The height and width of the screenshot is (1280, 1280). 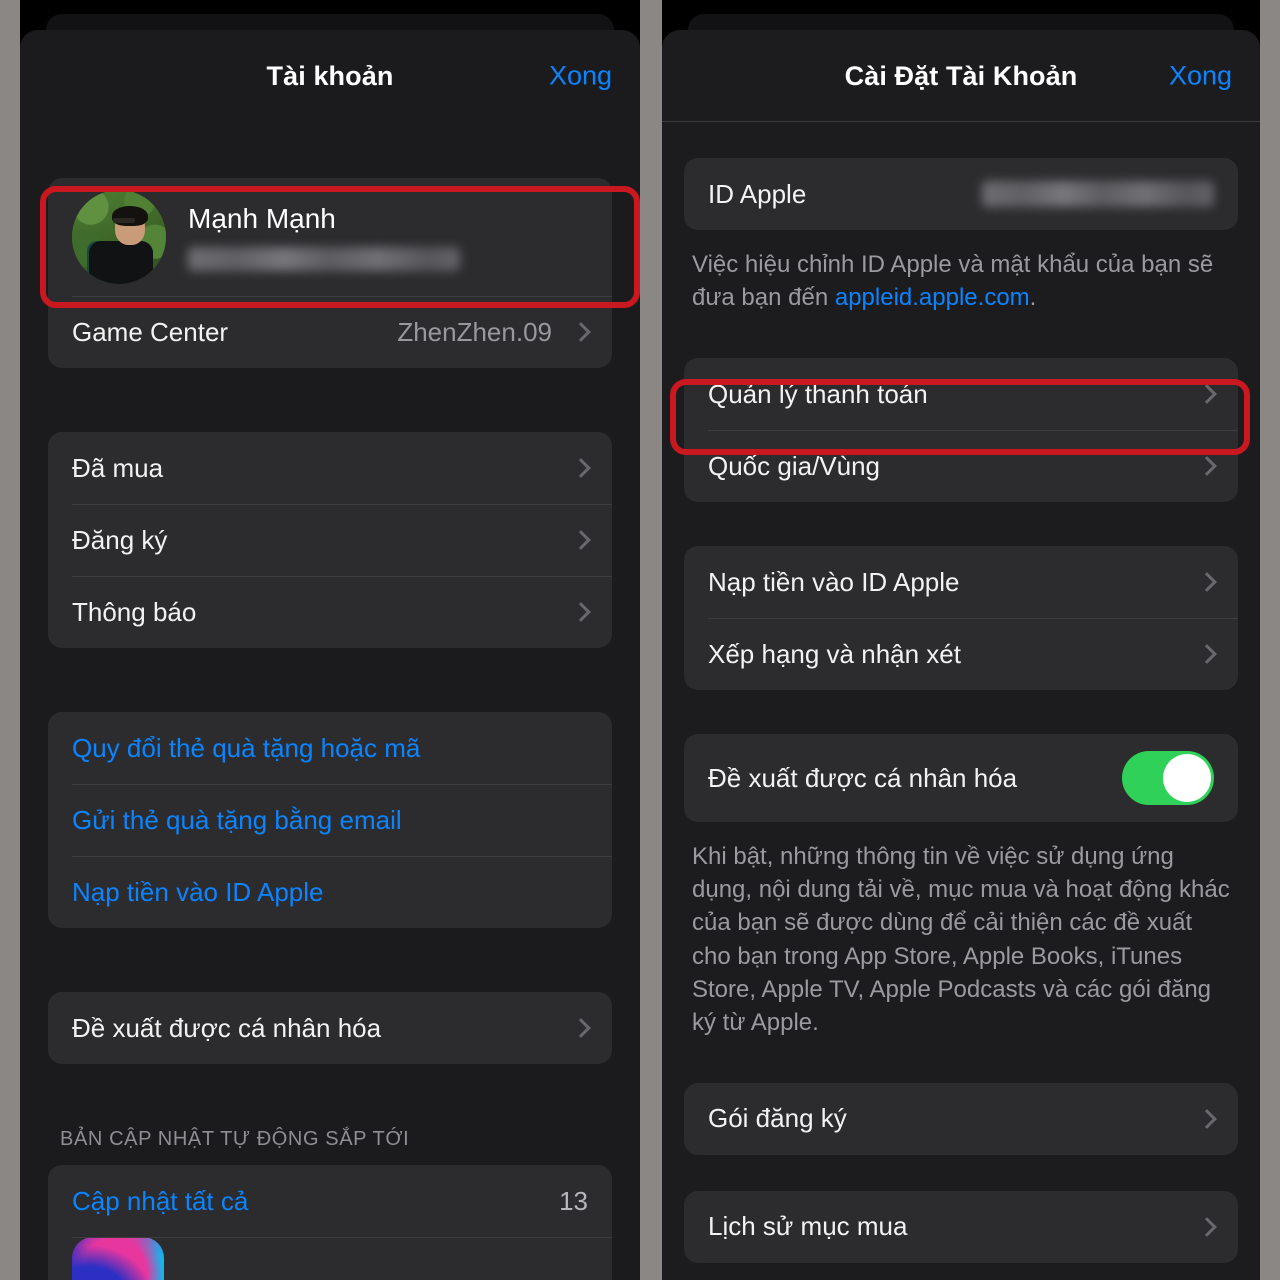 What do you see at coordinates (580, 76) in the screenshot?
I see `done-button-left: Xong` at bounding box center [580, 76].